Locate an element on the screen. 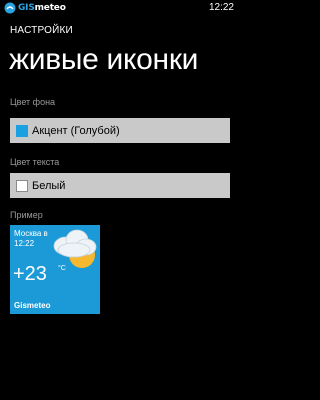  gismeteo-logo: GISmeteo is located at coordinates (35, 8).